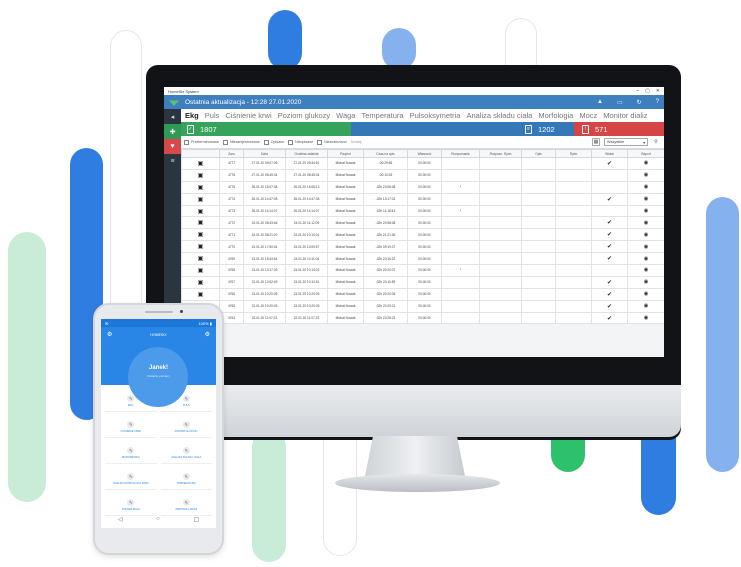 The width and height of the screenshot is (741, 567). Describe the element at coordinates (435, 115) in the screenshot. I see `tab-pulsoksymetria: Pulsoksymetria` at that location.